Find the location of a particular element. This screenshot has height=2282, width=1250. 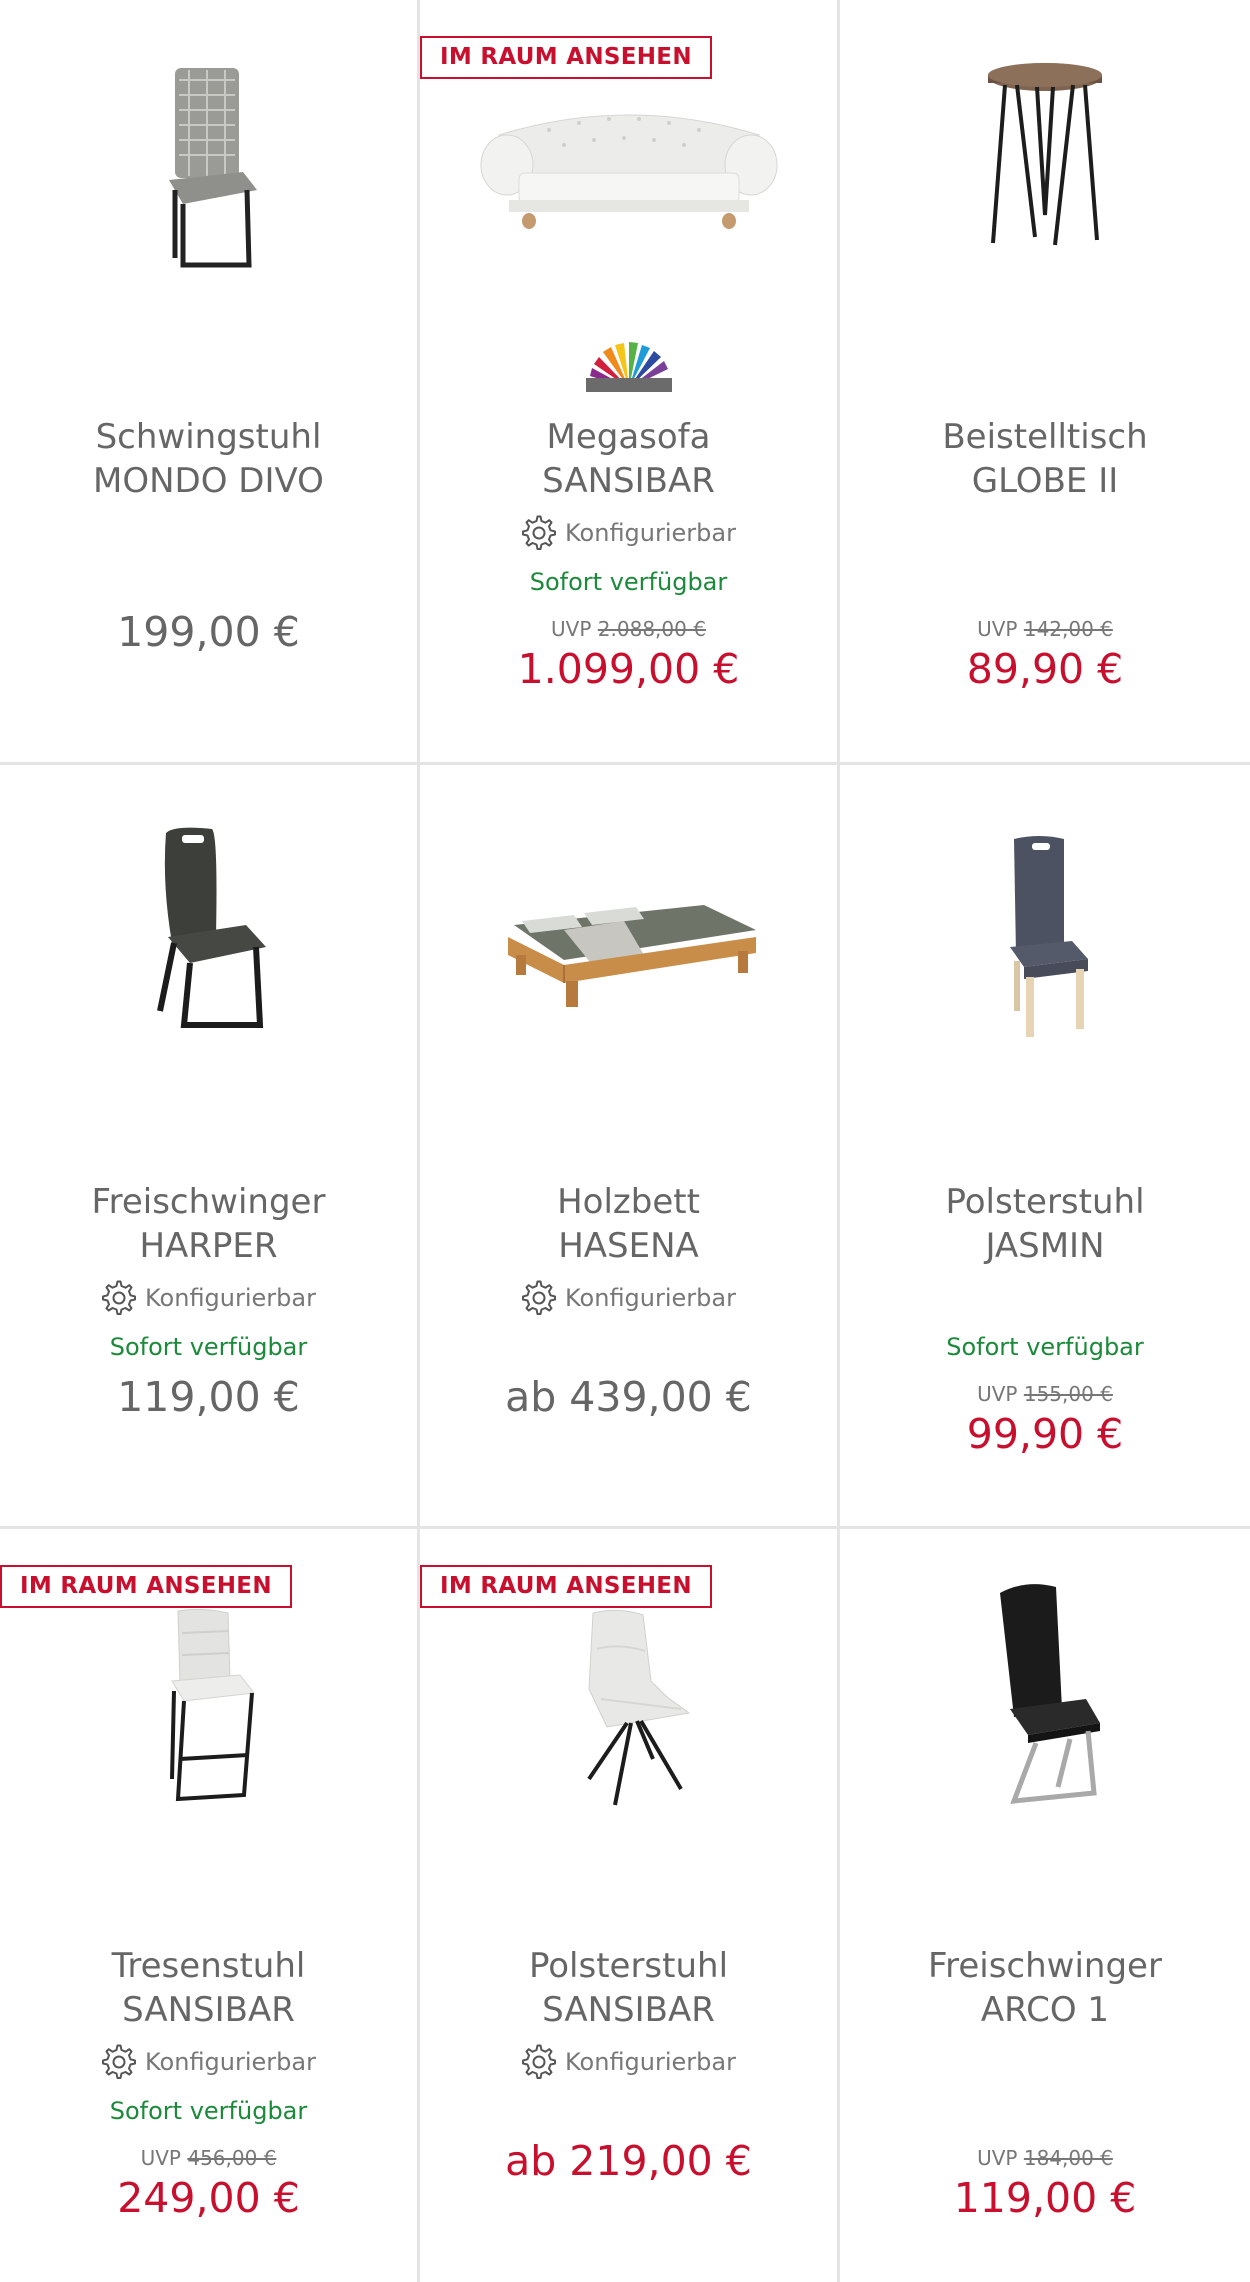

product-title: Beistelltisch GLOBE II is located at coordinates (1045, 459).